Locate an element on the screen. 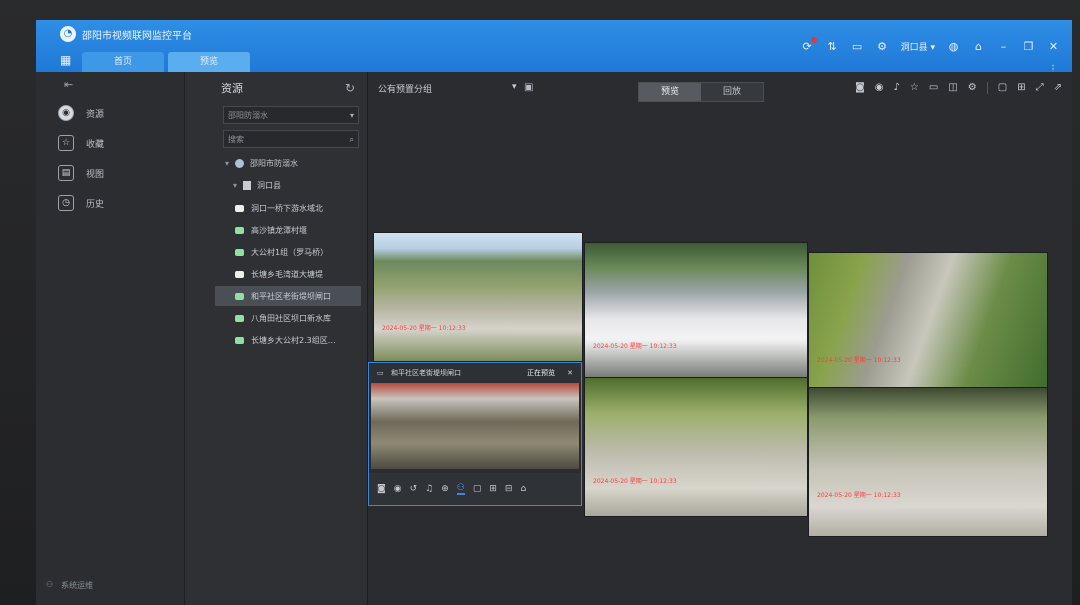  monitor-icon: ▭ is located at coordinates (857, 46).